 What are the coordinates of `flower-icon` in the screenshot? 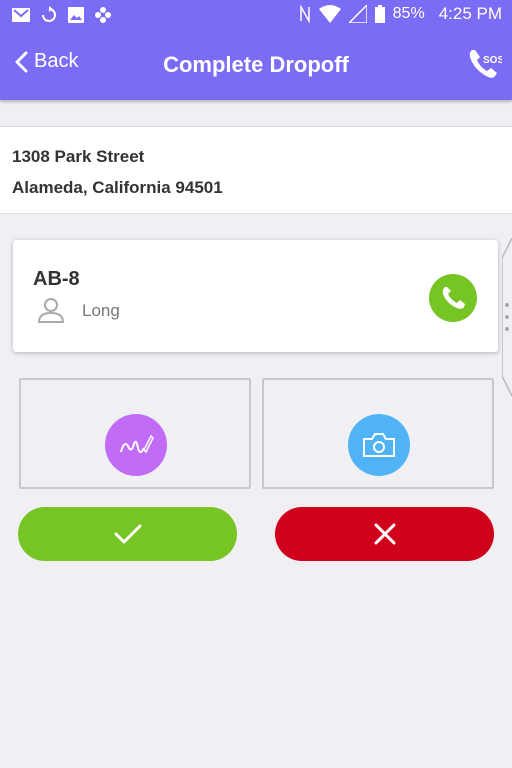 It's located at (103, 15).